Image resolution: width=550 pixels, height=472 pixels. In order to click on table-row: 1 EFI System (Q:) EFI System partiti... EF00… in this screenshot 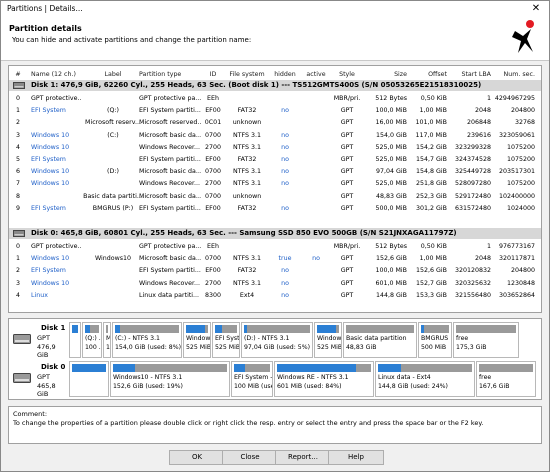, I will do `click(275, 111)`.